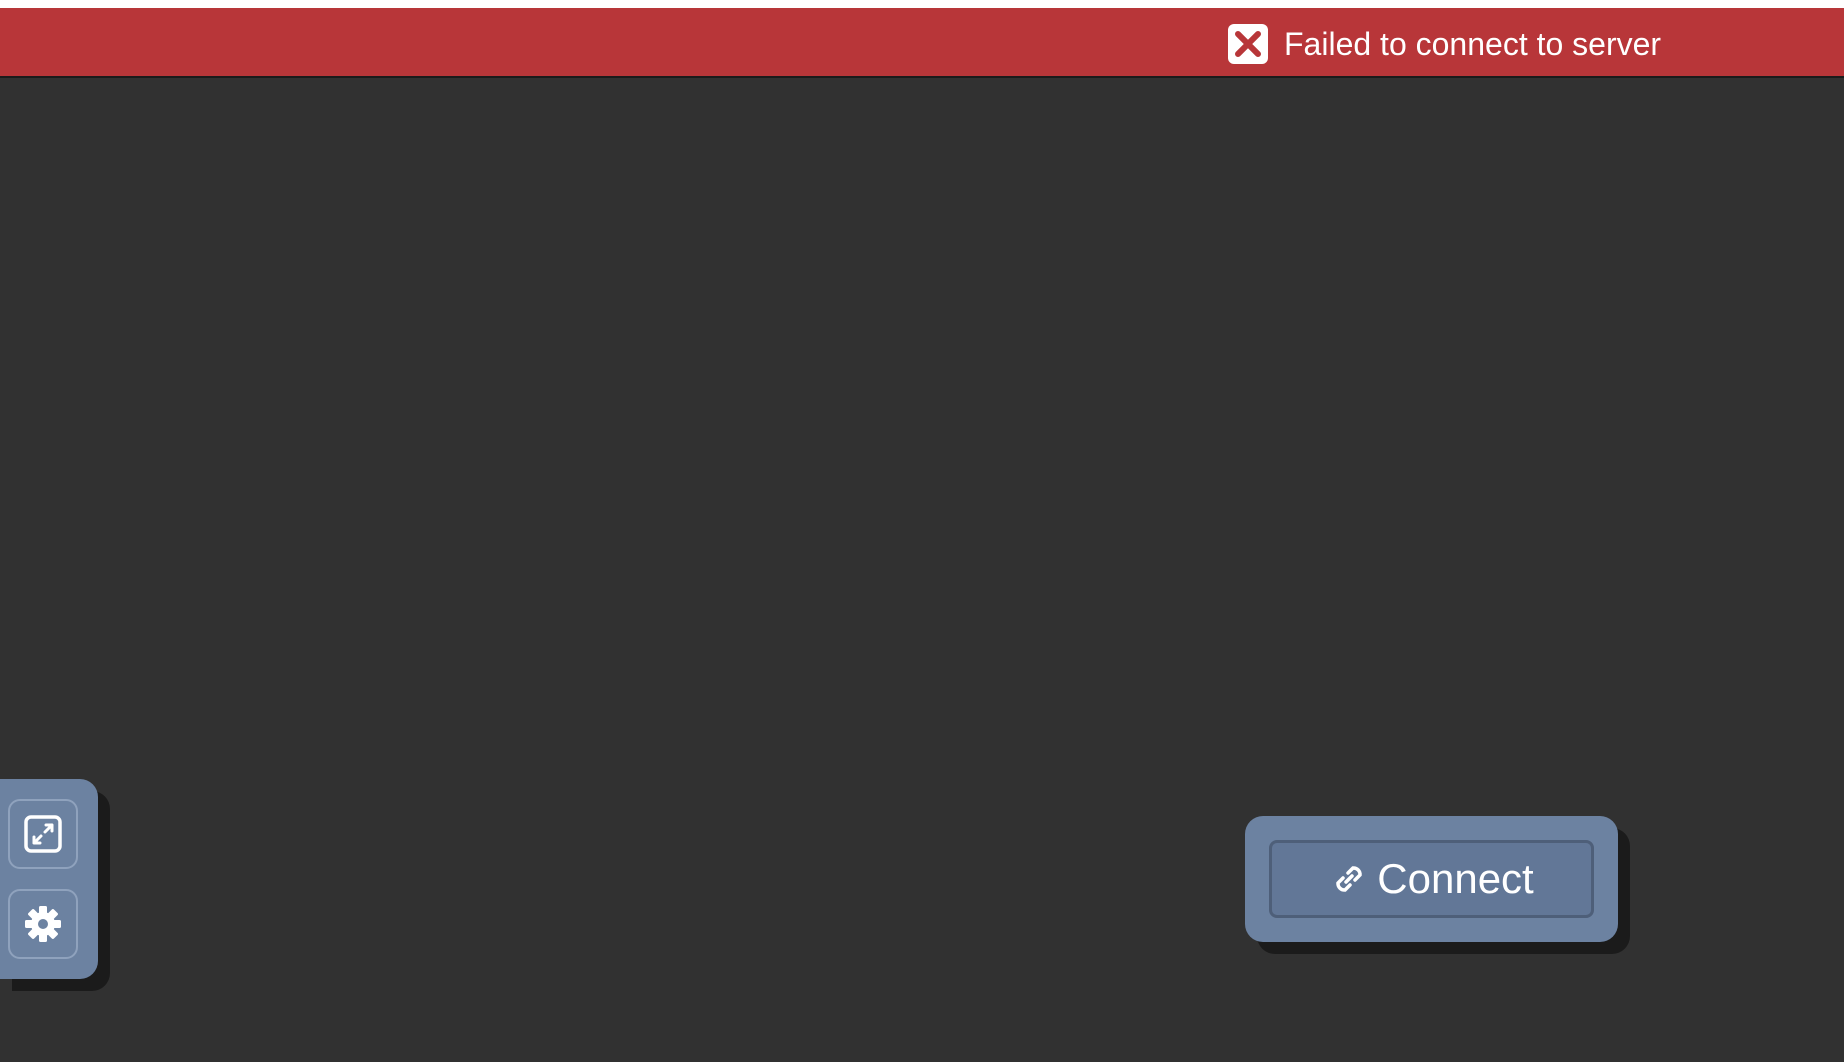  I want to click on connect-label: Connect, so click(1455, 878).